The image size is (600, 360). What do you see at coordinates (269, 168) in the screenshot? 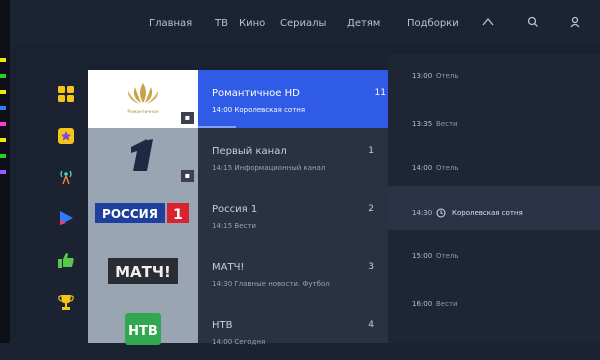
I see `channel-current-program: 14:15 Информационный канал` at bounding box center [269, 168].